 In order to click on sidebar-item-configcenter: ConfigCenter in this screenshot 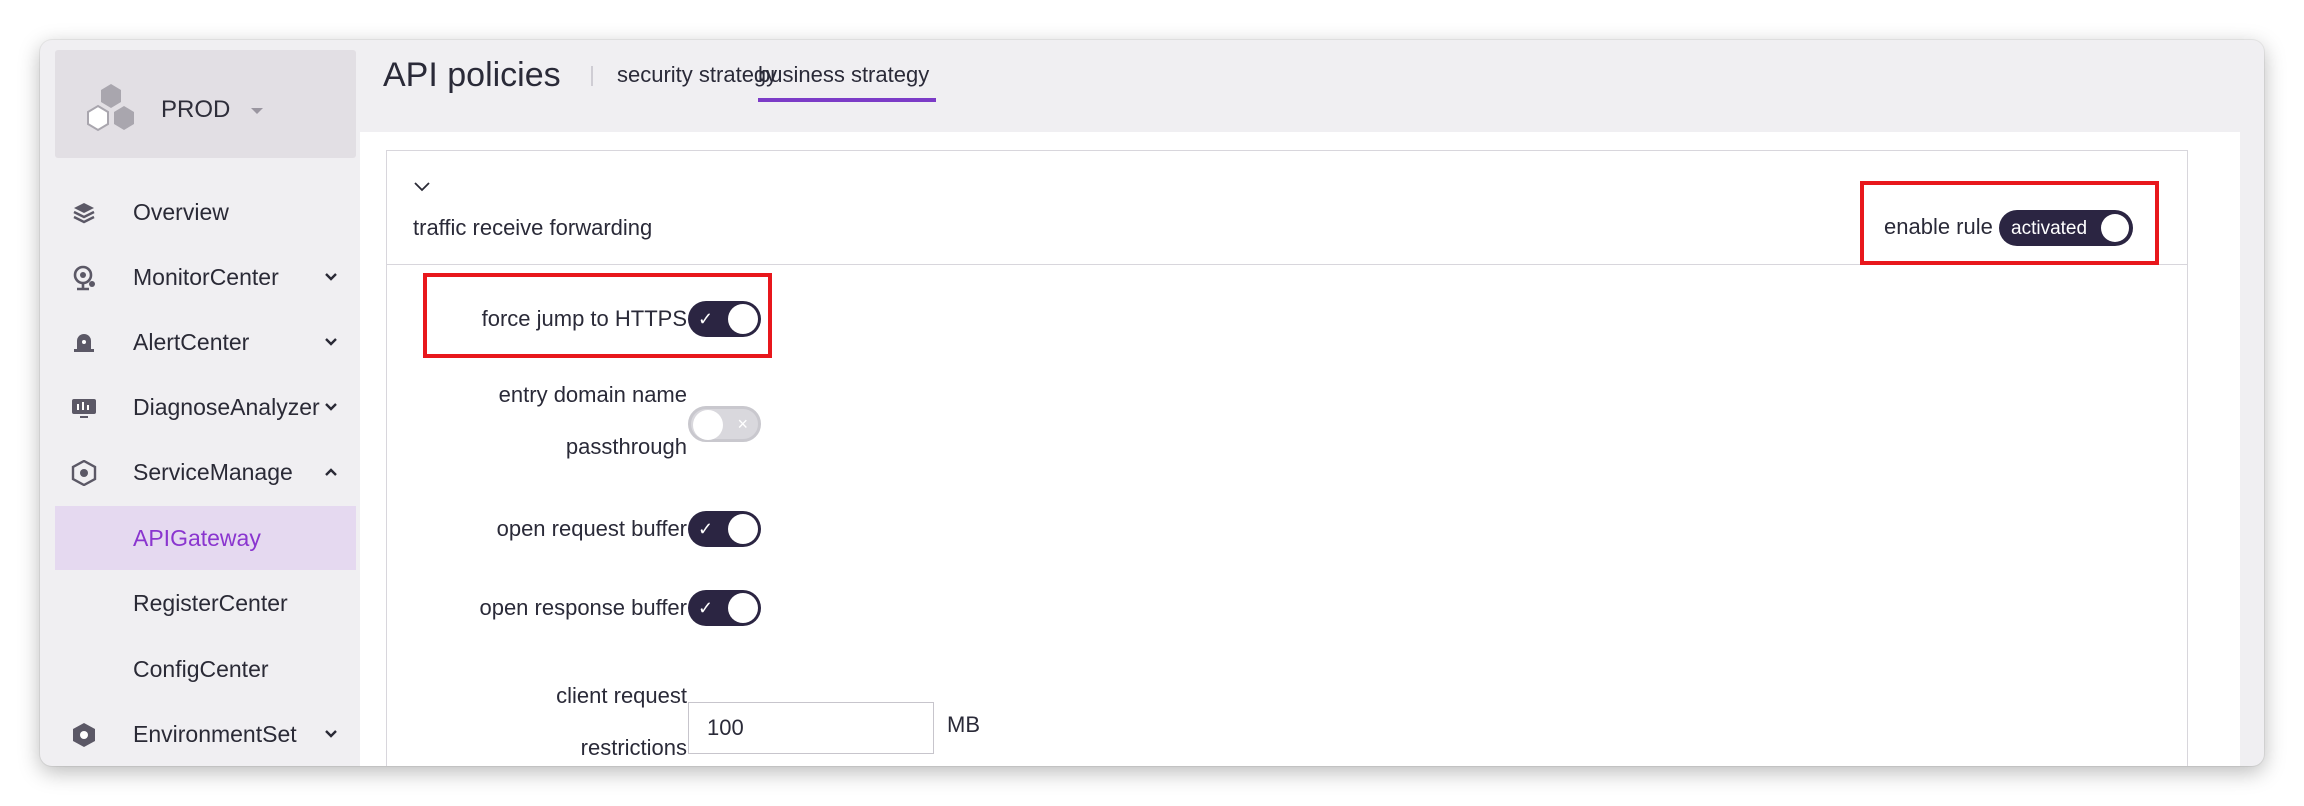, I will do `click(205, 669)`.